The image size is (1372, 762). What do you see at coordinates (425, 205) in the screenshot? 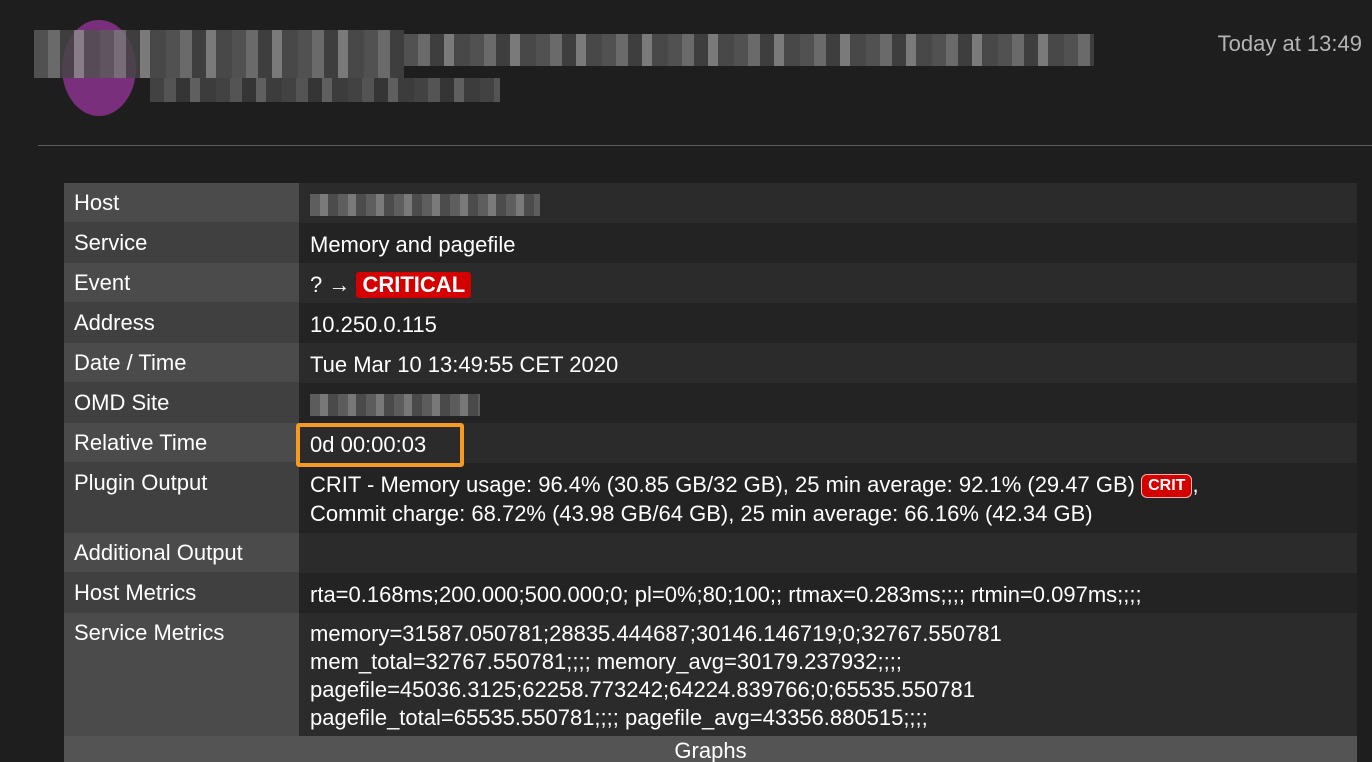
I see `redacted-host` at bounding box center [425, 205].